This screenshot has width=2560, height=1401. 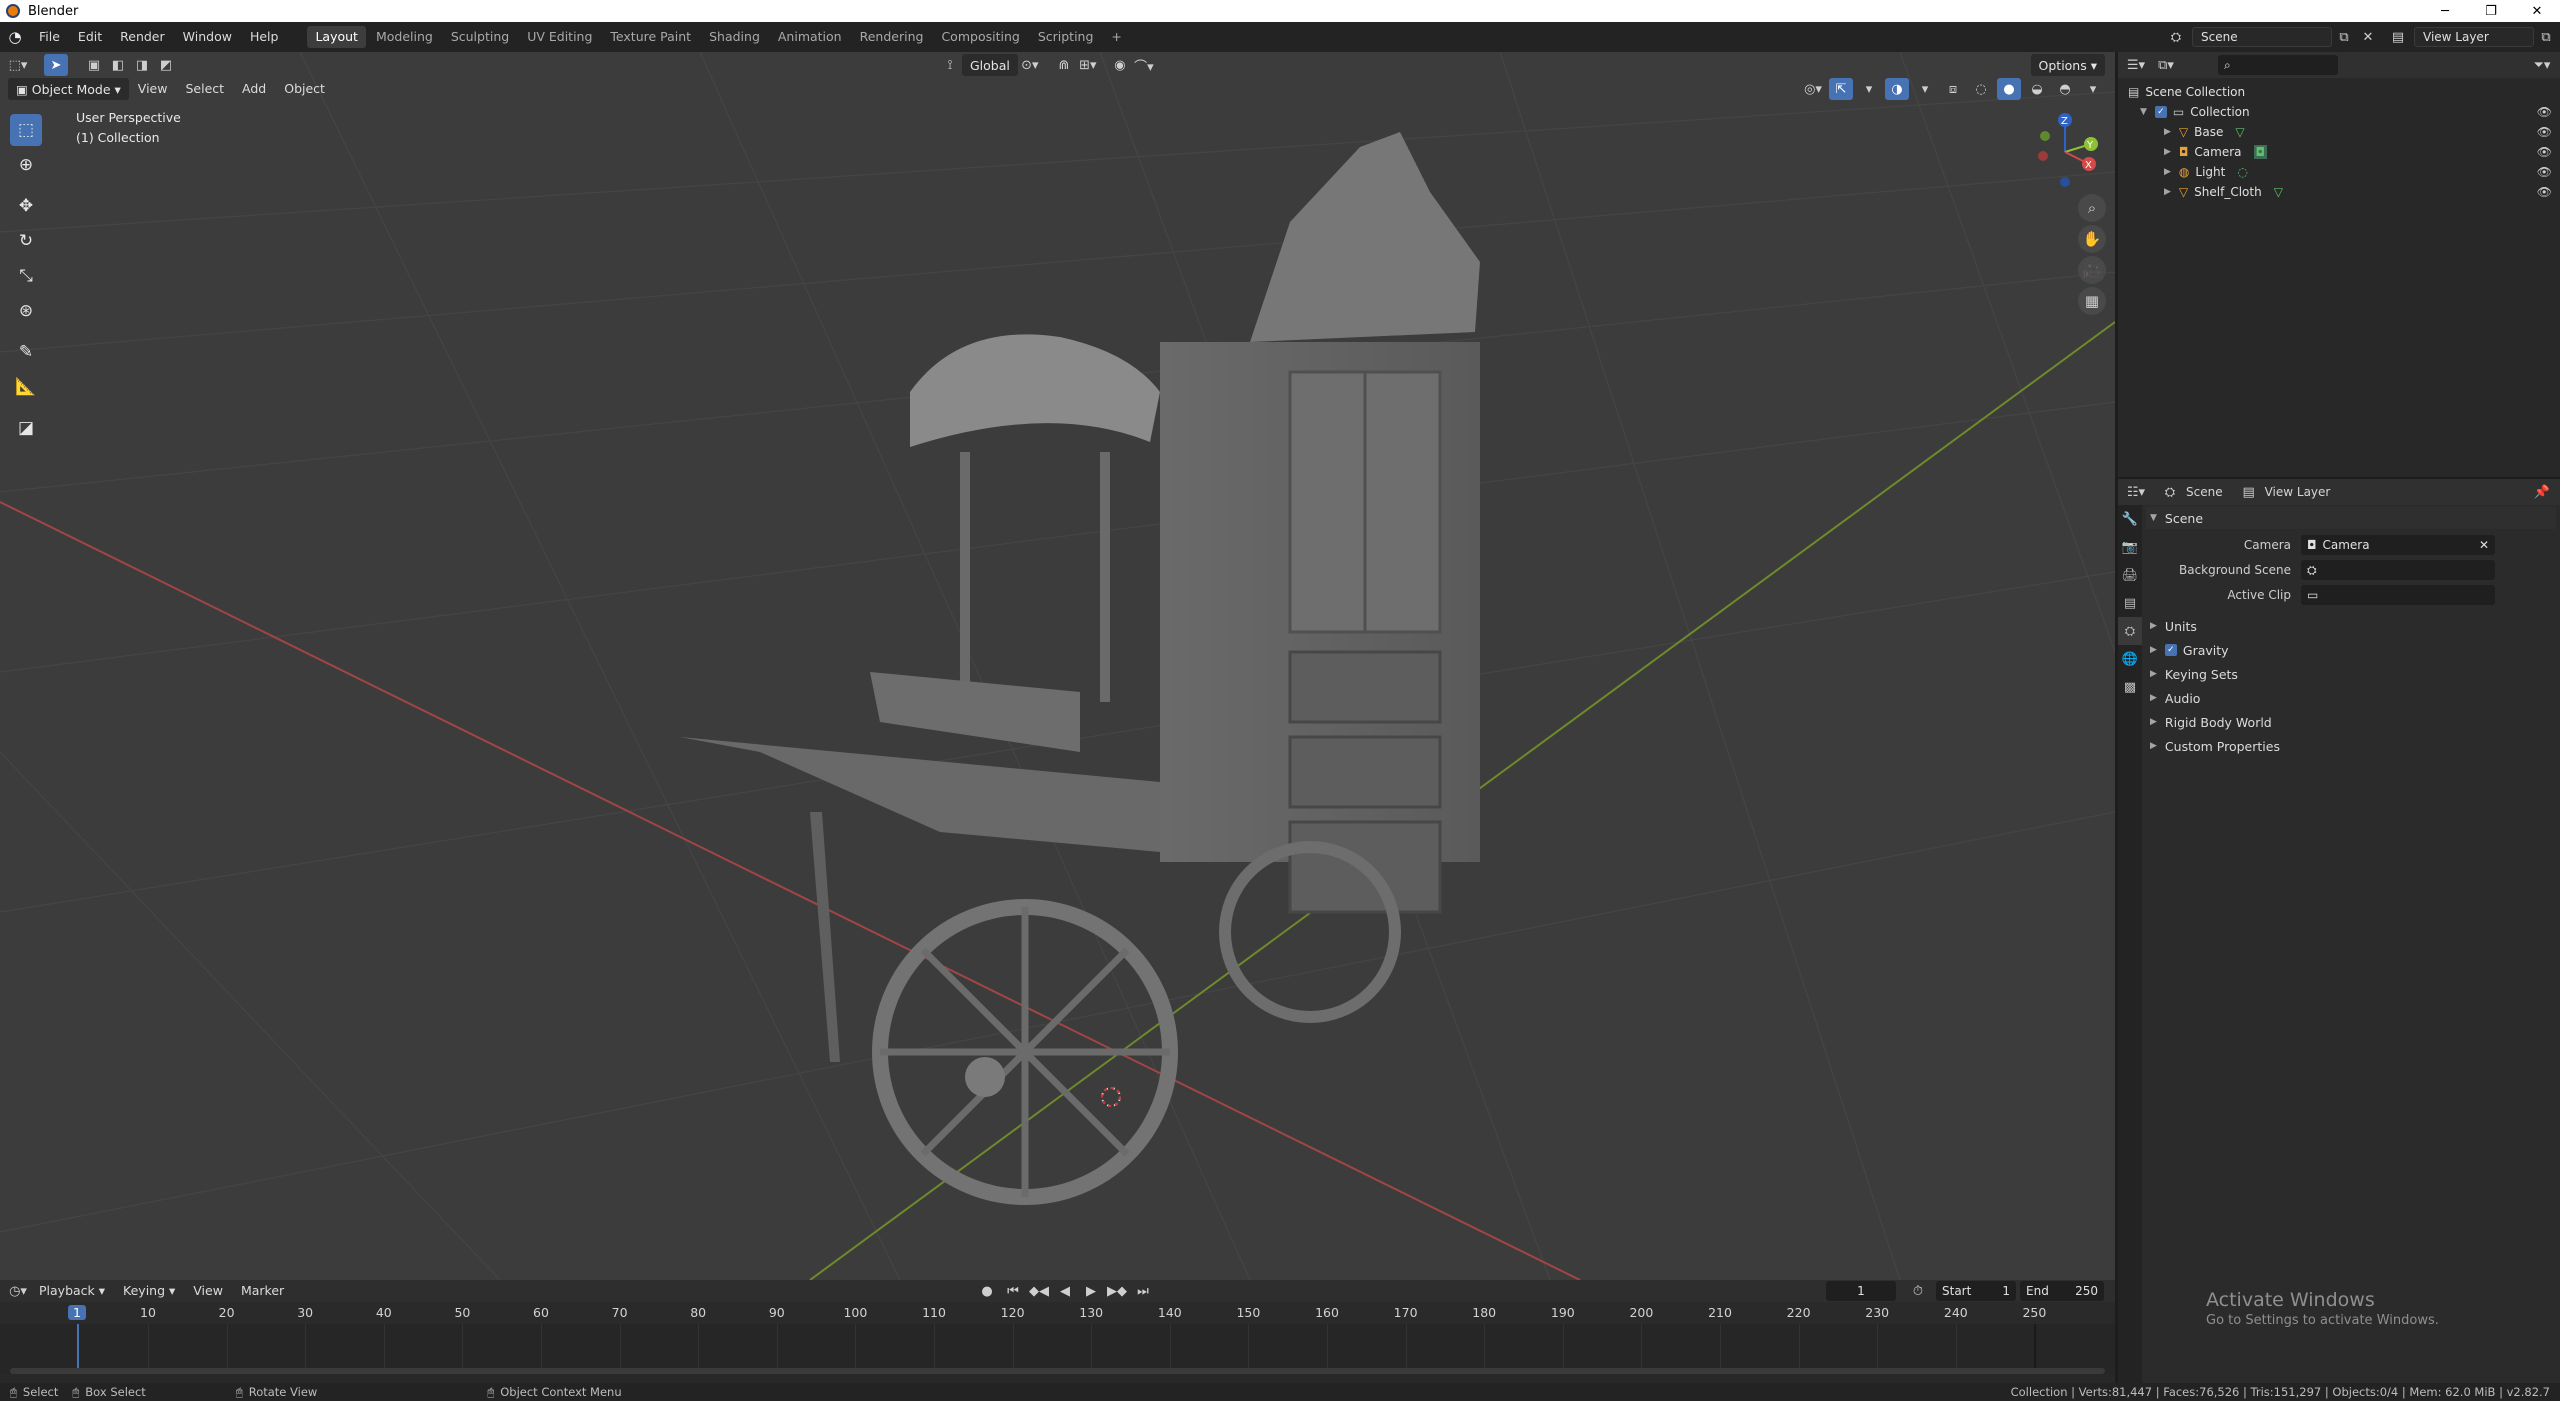 What do you see at coordinates (2166, 65) in the screenshot?
I see `display-mode-icon: ⧉▾` at bounding box center [2166, 65].